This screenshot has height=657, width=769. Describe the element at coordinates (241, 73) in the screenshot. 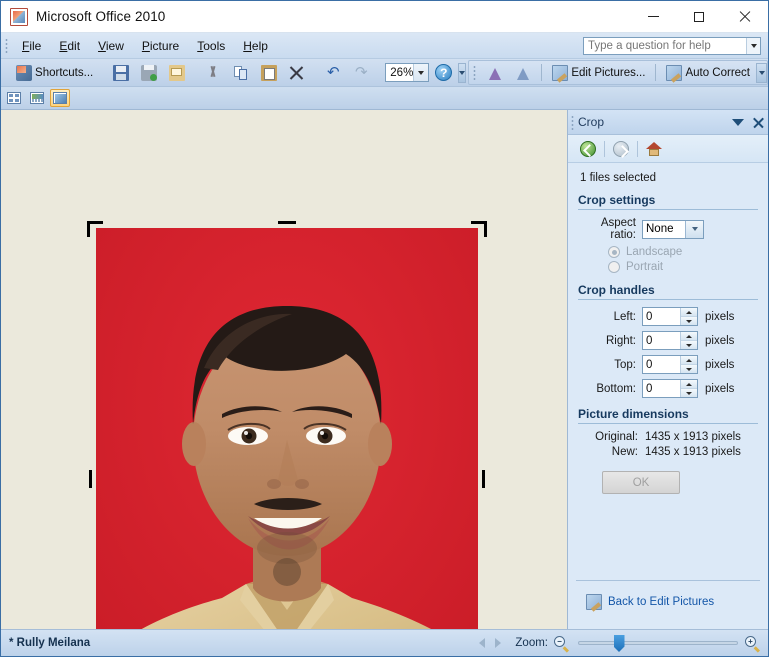

I see `copy-button` at that location.